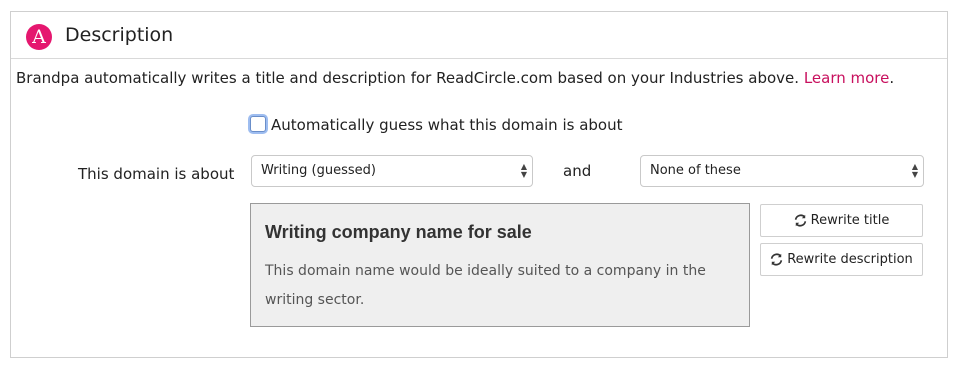  Describe the element at coordinates (850, 220) in the screenshot. I see `rewrite-title-label: Rewrite title` at that location.